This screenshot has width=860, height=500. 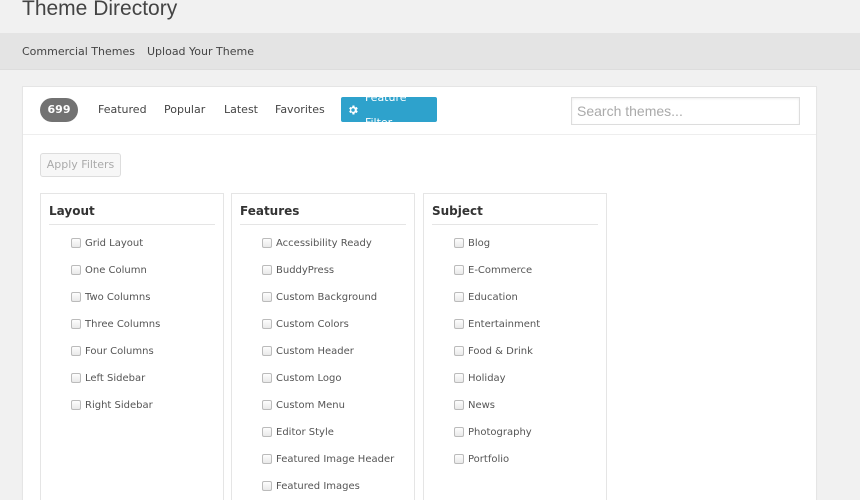 I want to click on filter-option: Portfolio, so click(x=530, y=467).